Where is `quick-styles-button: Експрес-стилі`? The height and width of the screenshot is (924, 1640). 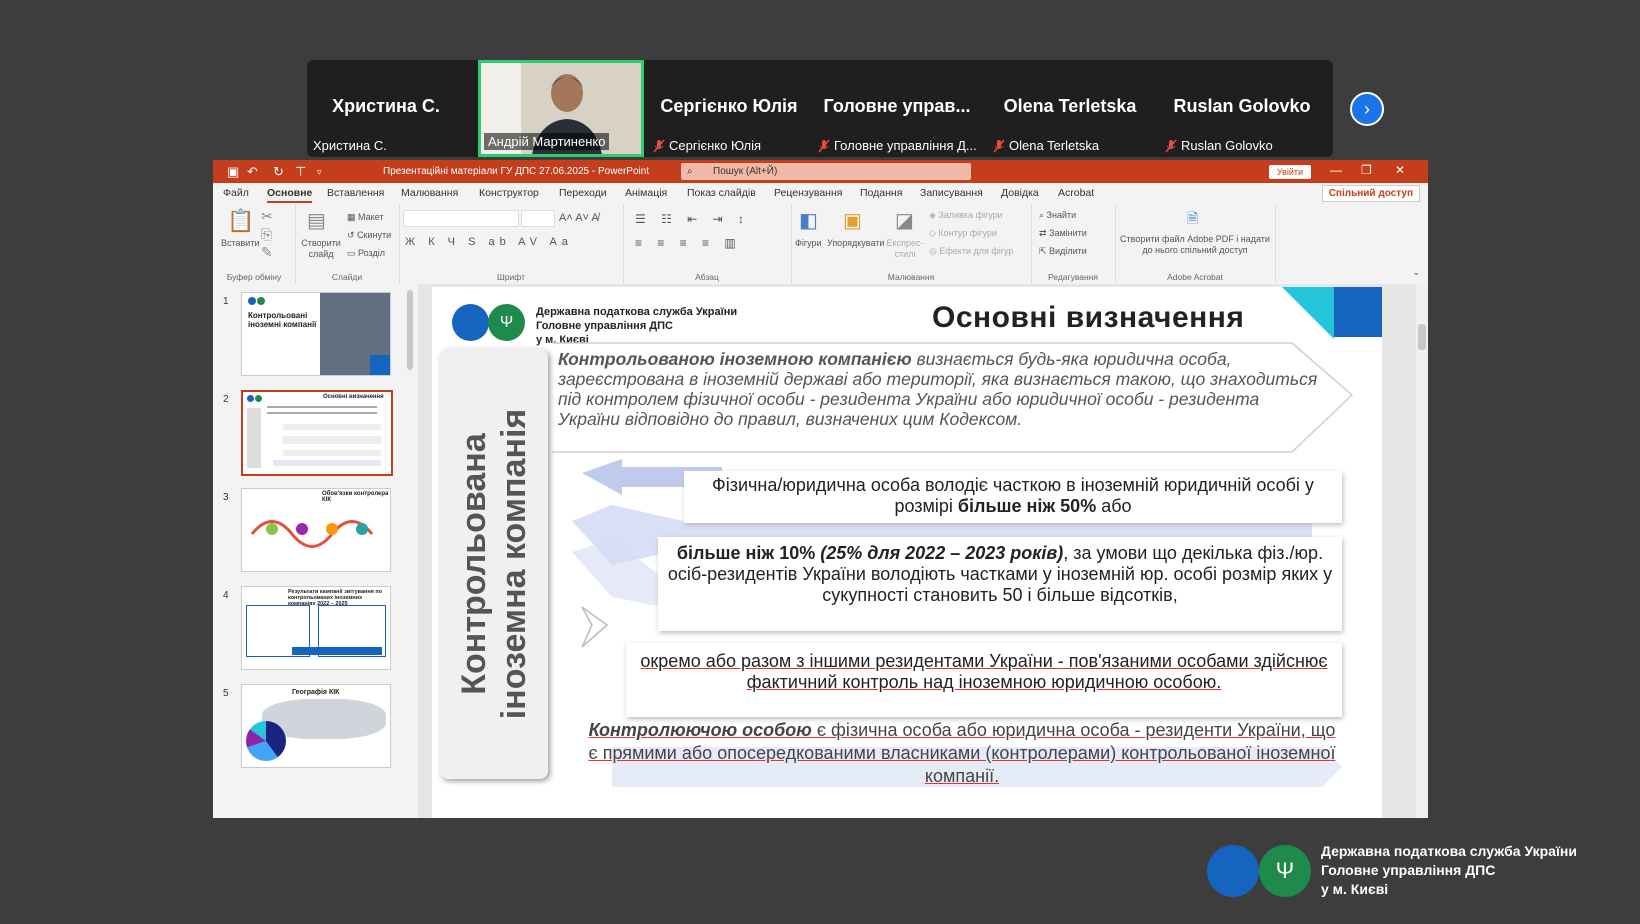
quick-styles-button: Експрес-стилі is located at coordinates (905, 249).